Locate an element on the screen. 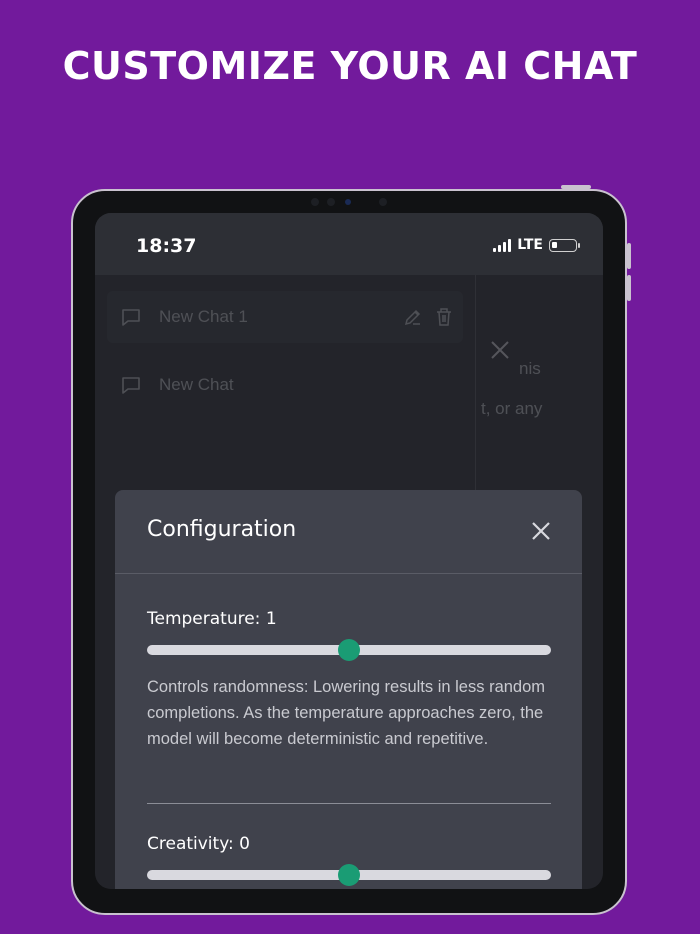  modal-title: Configuration is located at coordinates (222, 529).